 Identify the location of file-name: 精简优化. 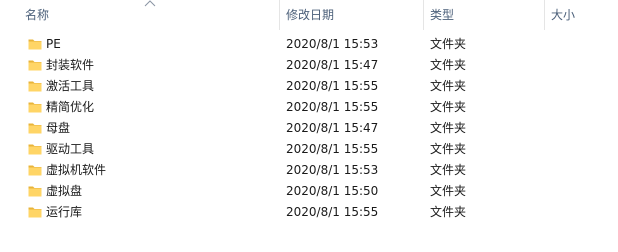
(70, 107).